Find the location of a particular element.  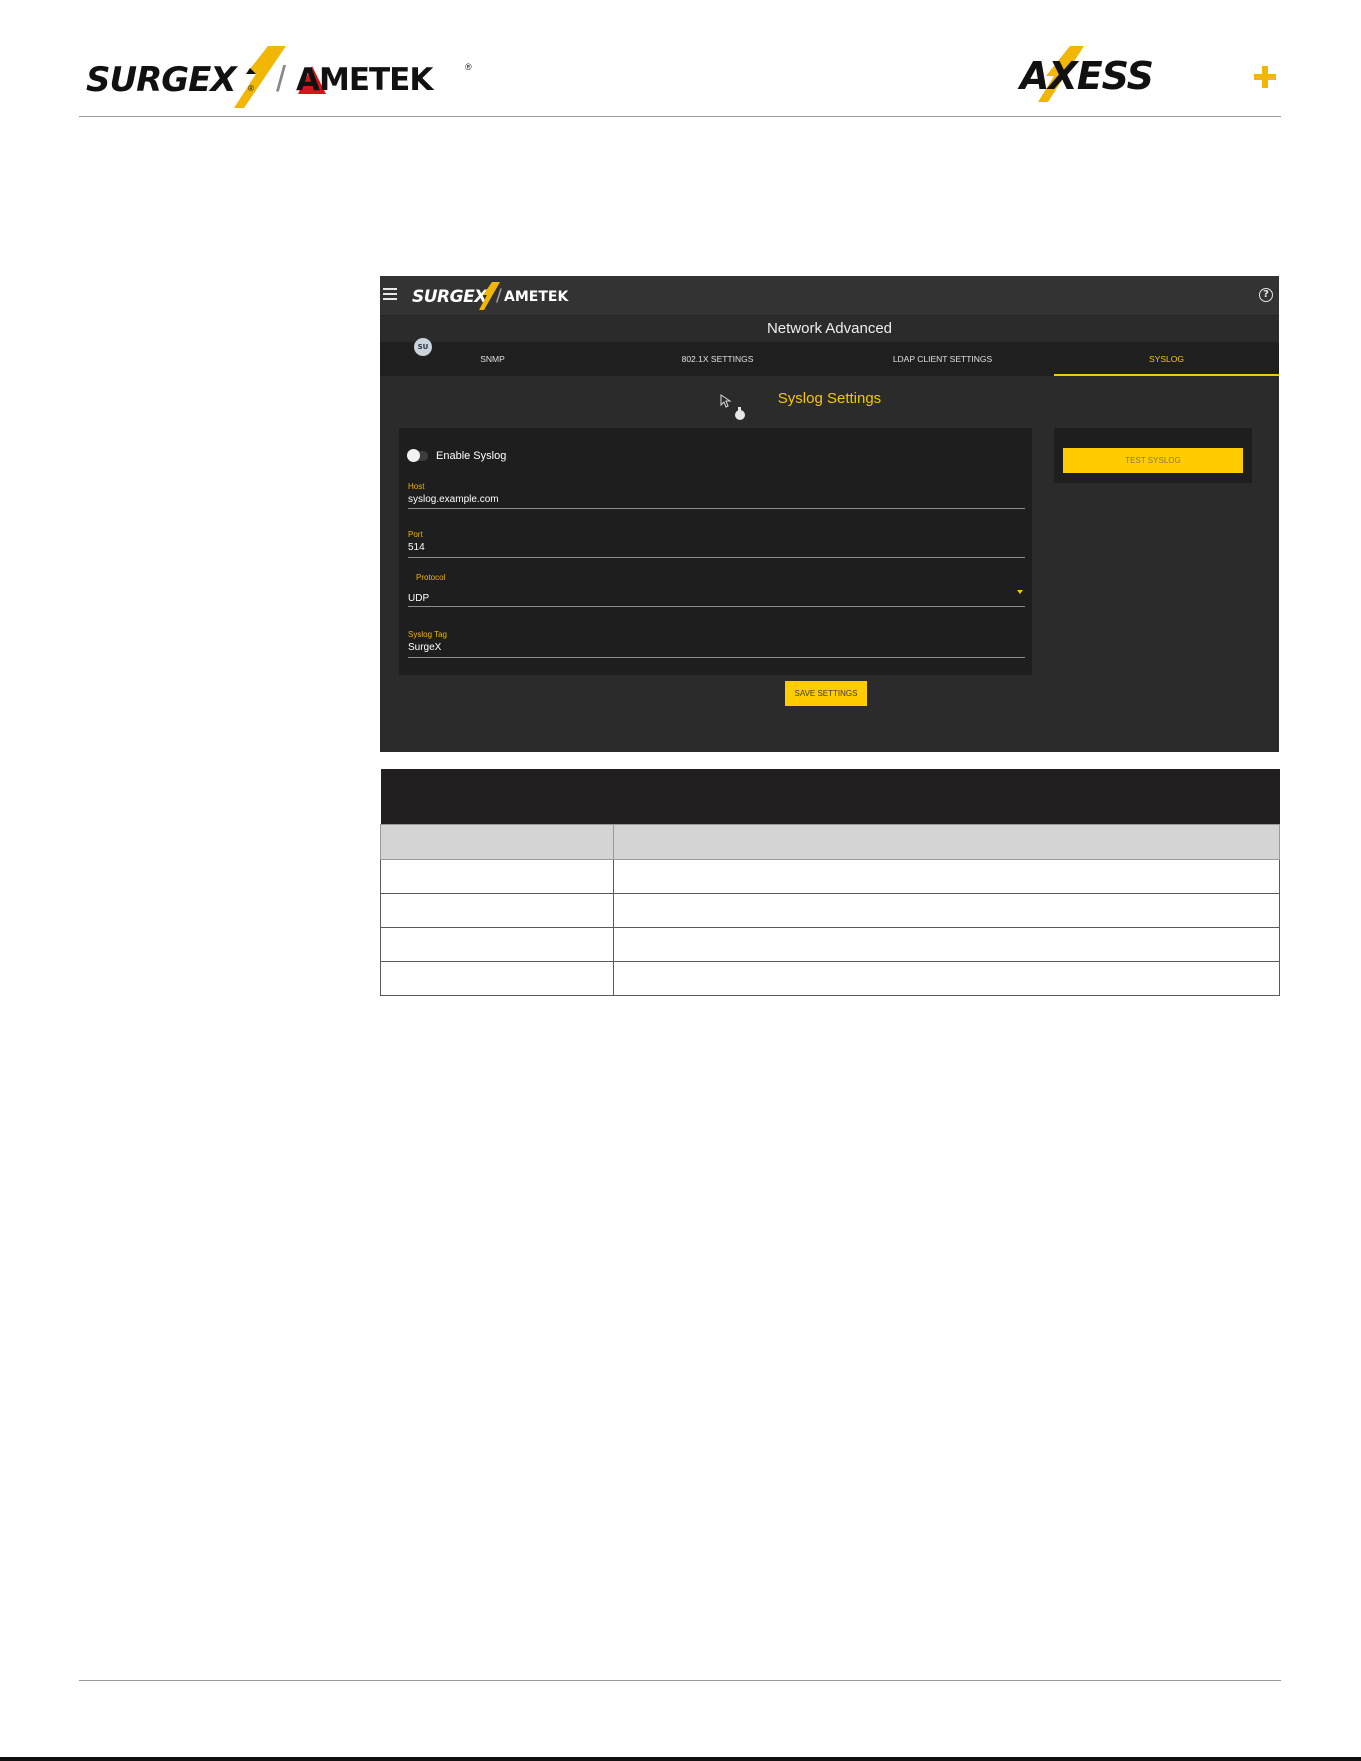

host-input: syslog.example.com is located at coordinates (453, 499).